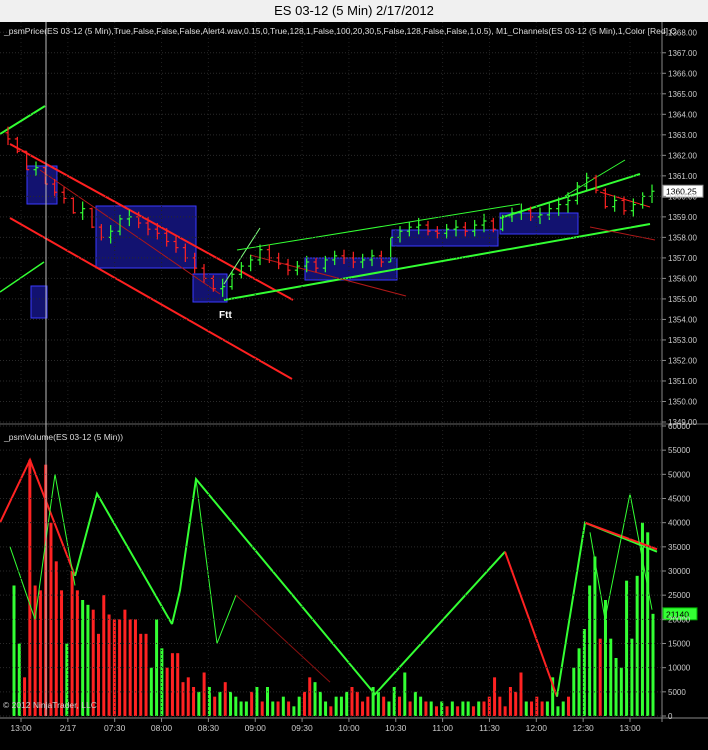 The image size is (708, 750). I want to click on time-tick-label: 13:00, so click(630, 728).